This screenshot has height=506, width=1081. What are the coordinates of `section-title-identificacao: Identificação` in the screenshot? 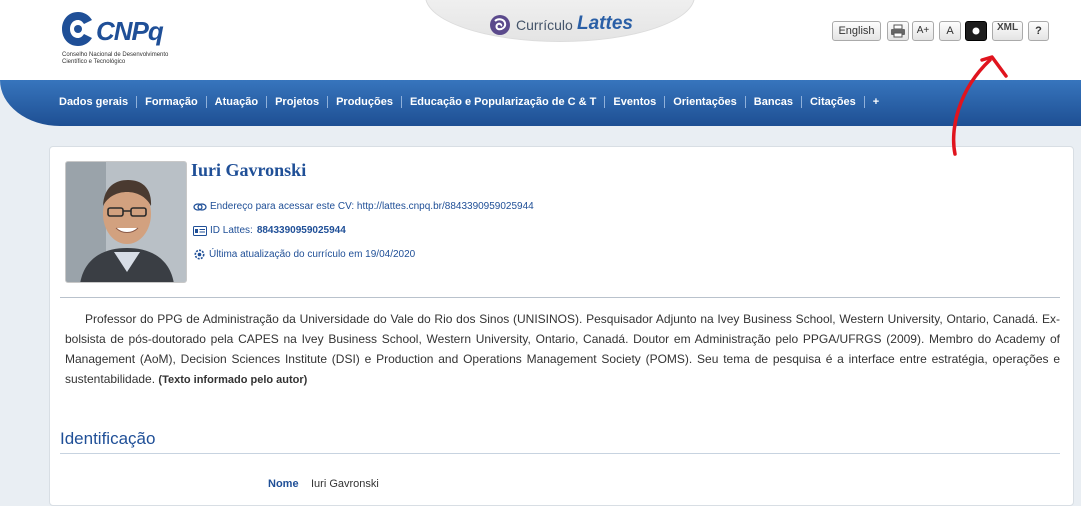 It's located at (108, 438).